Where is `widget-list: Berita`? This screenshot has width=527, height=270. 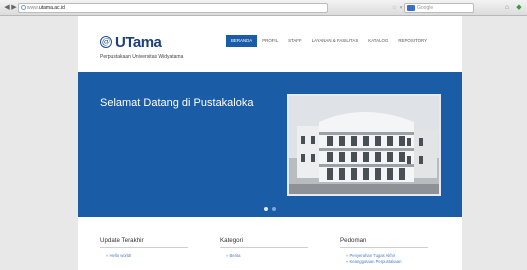 widget-list: Berita is located at coordinates (264, 256).